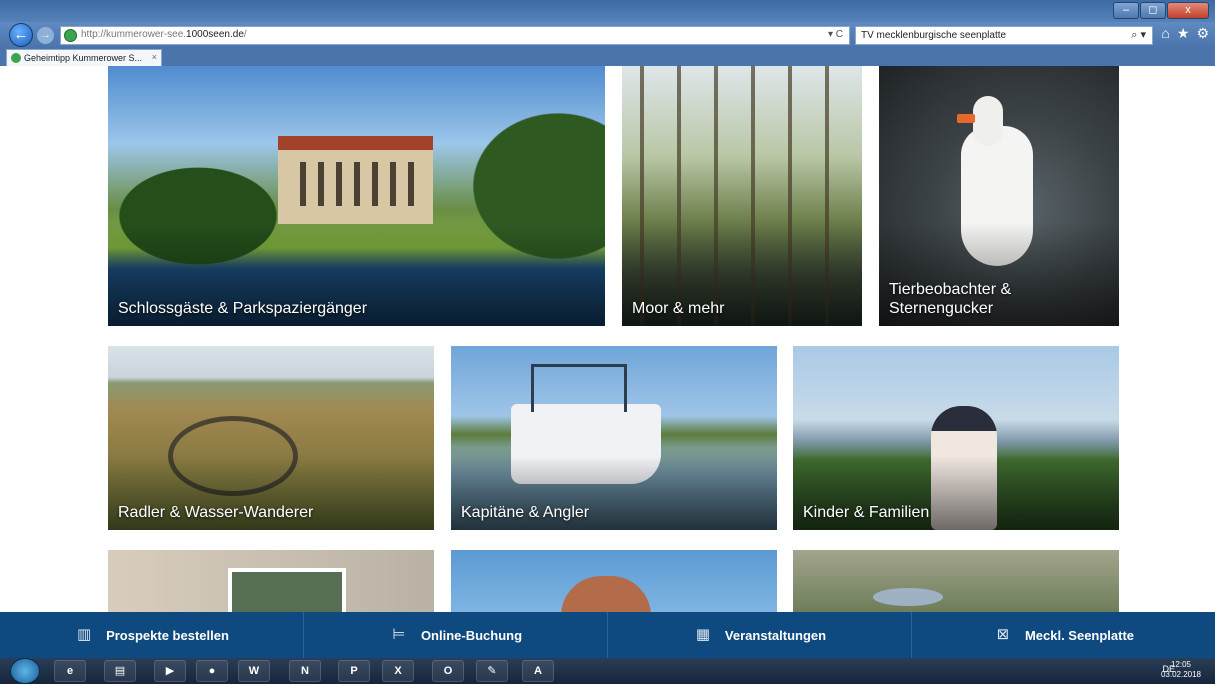 The height and width of the screenshot is (684, 1215). Describe the element at coordinates (70, 671) in the screenshot. I see `internet-explorer-icon: e` at that location.